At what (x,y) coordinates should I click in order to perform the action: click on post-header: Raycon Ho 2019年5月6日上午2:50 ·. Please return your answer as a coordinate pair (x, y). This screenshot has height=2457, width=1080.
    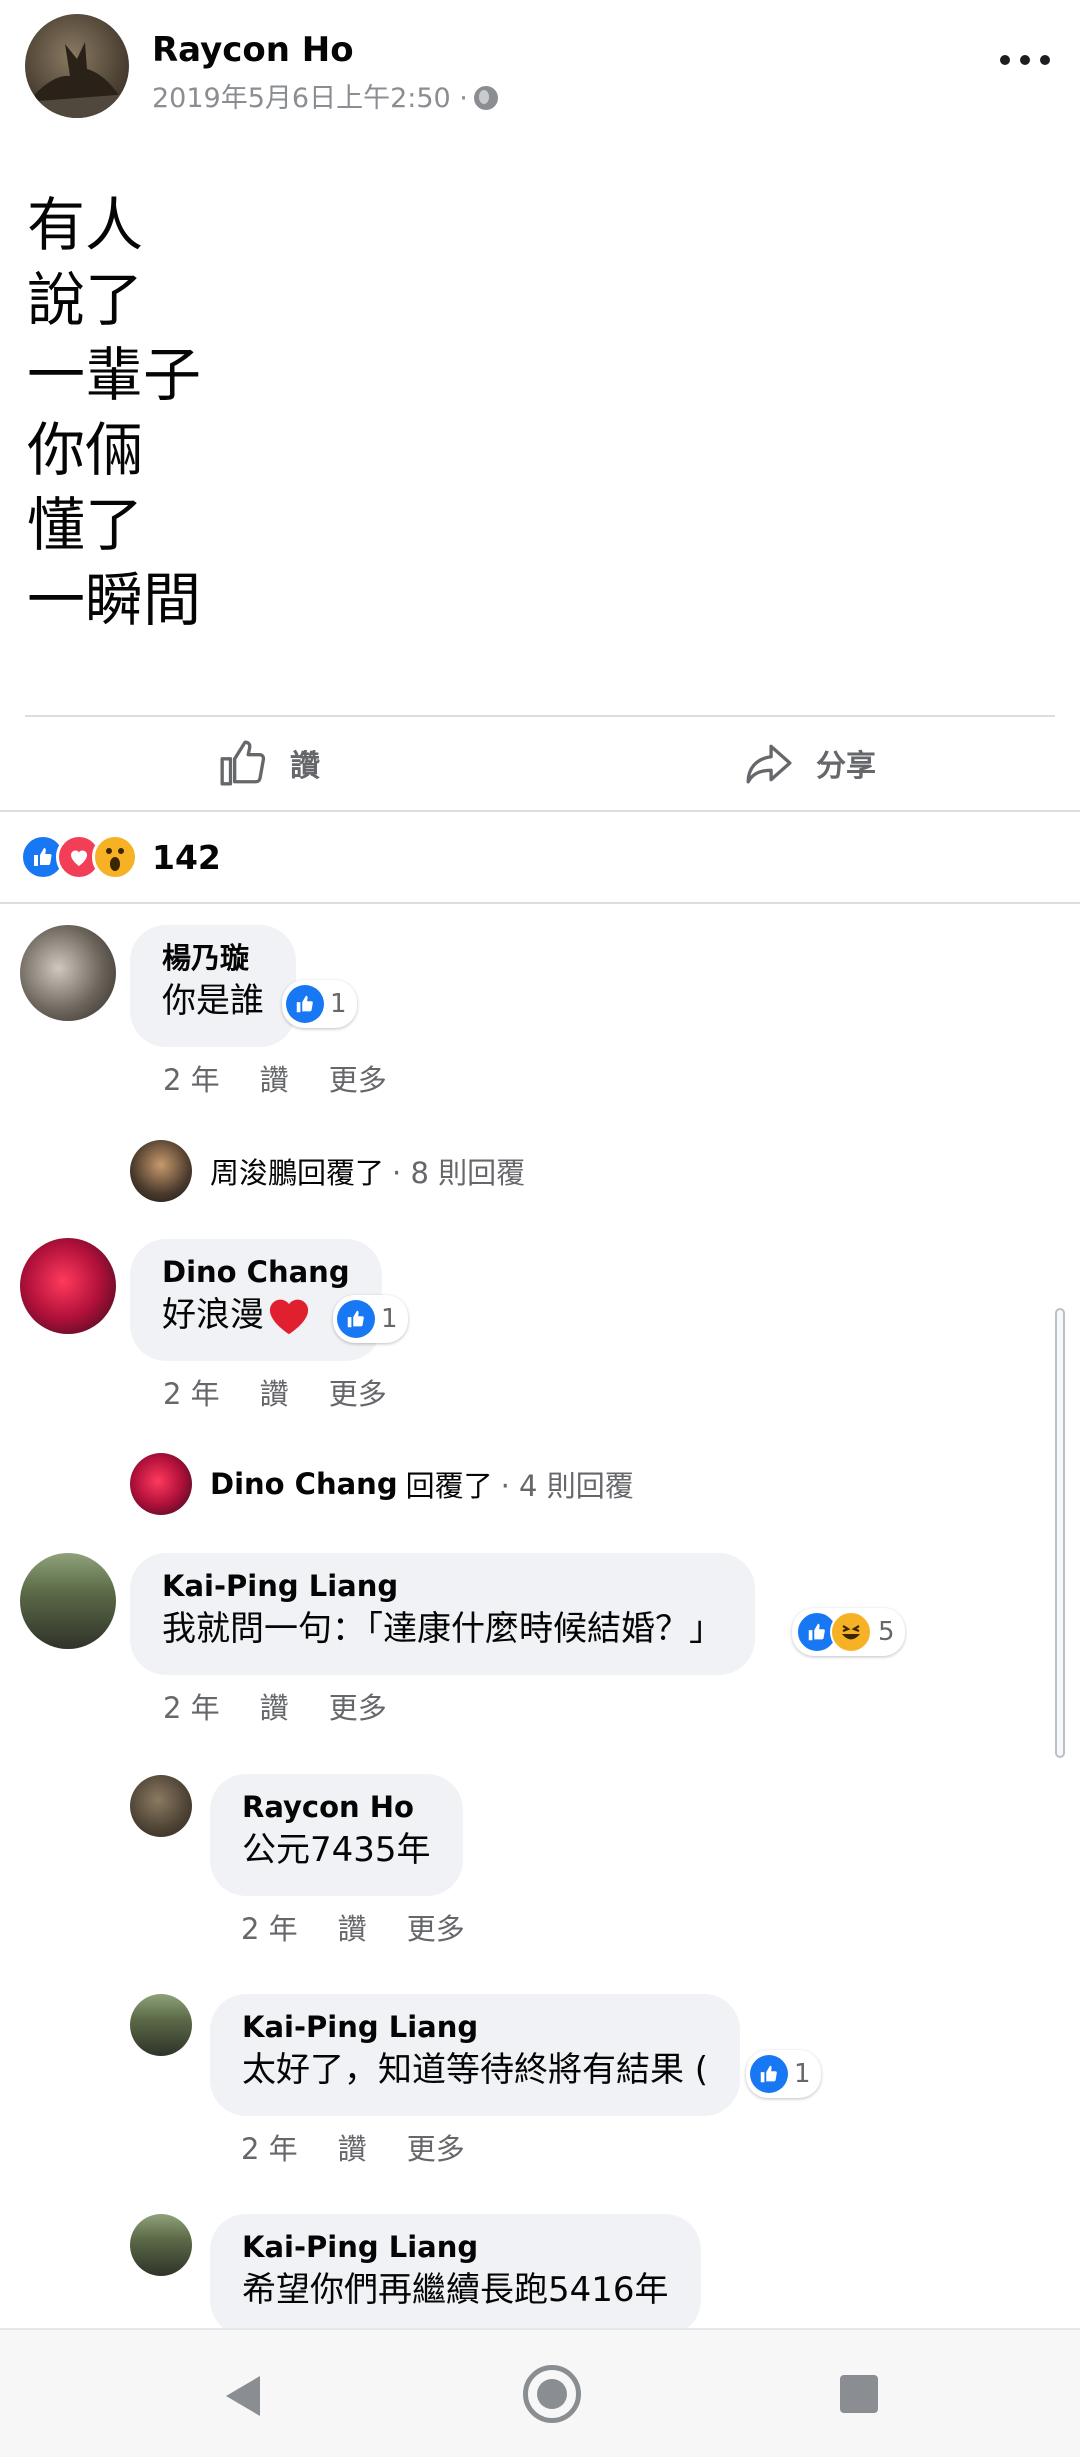
    Looking at the image, I should click on (540, 65).